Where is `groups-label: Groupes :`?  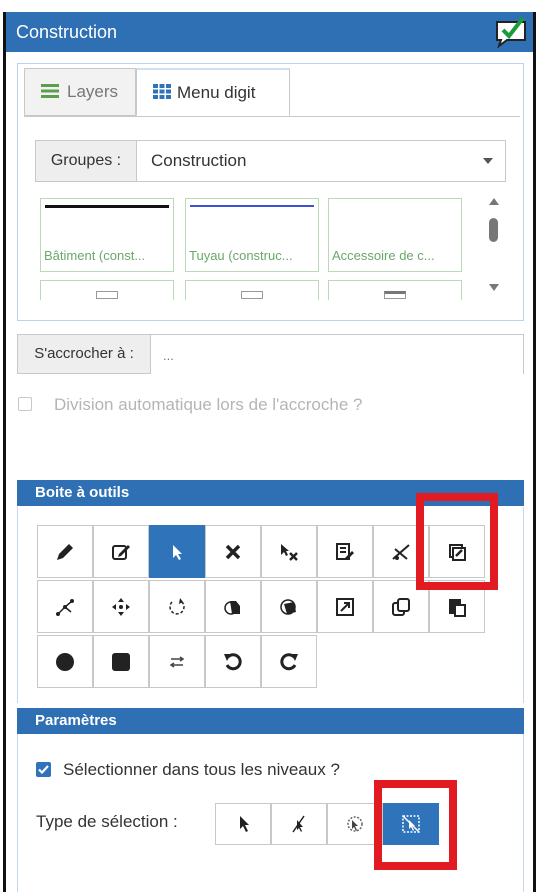 groups-label: Groupes : is located at coordinates (86, 161).